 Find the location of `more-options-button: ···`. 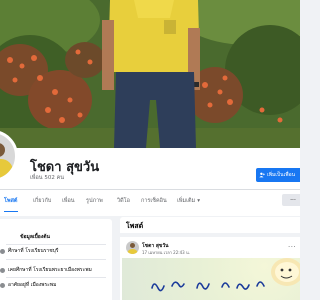

more-options-button: ··· is located at coordinates (291, 200).